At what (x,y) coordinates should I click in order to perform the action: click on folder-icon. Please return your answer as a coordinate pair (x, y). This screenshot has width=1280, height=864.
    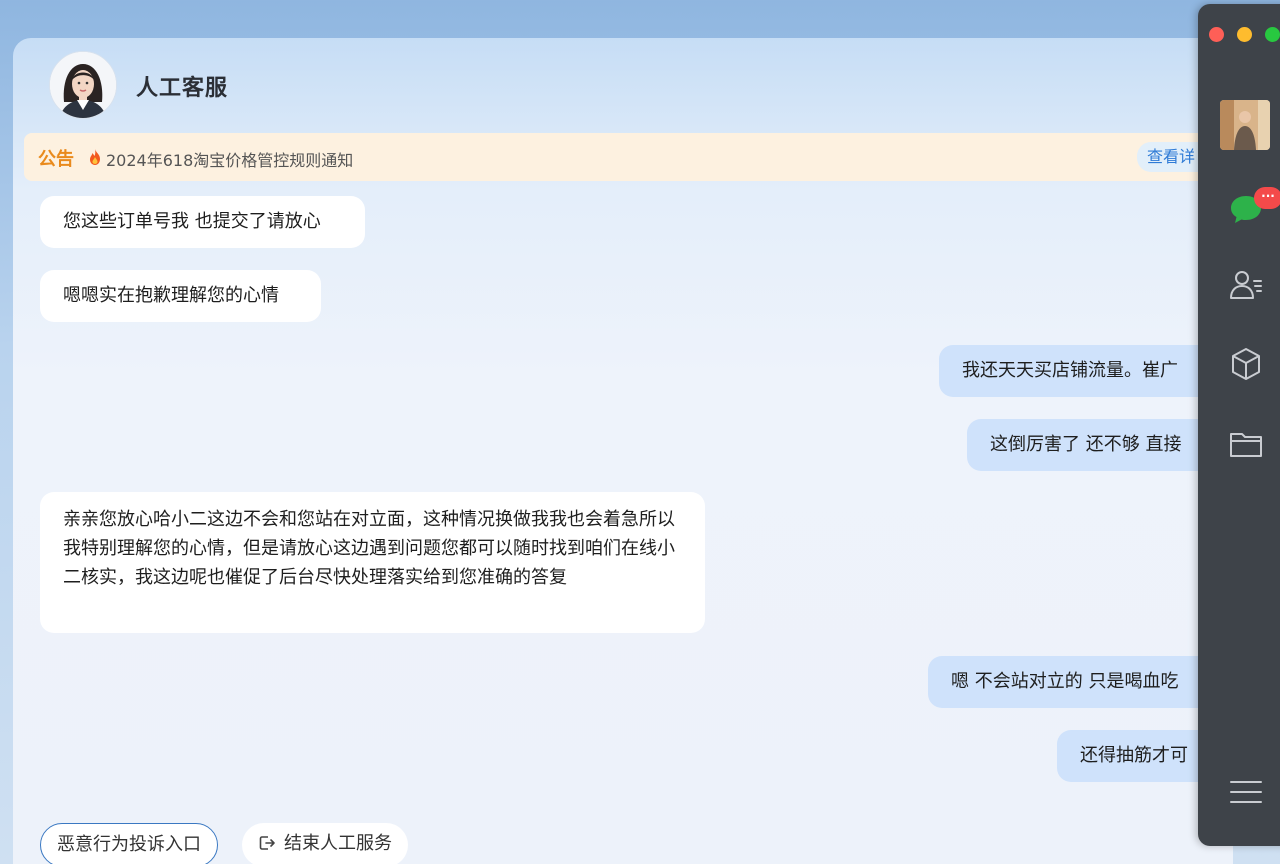
    Looking at the image, I should click on (1246, 444).